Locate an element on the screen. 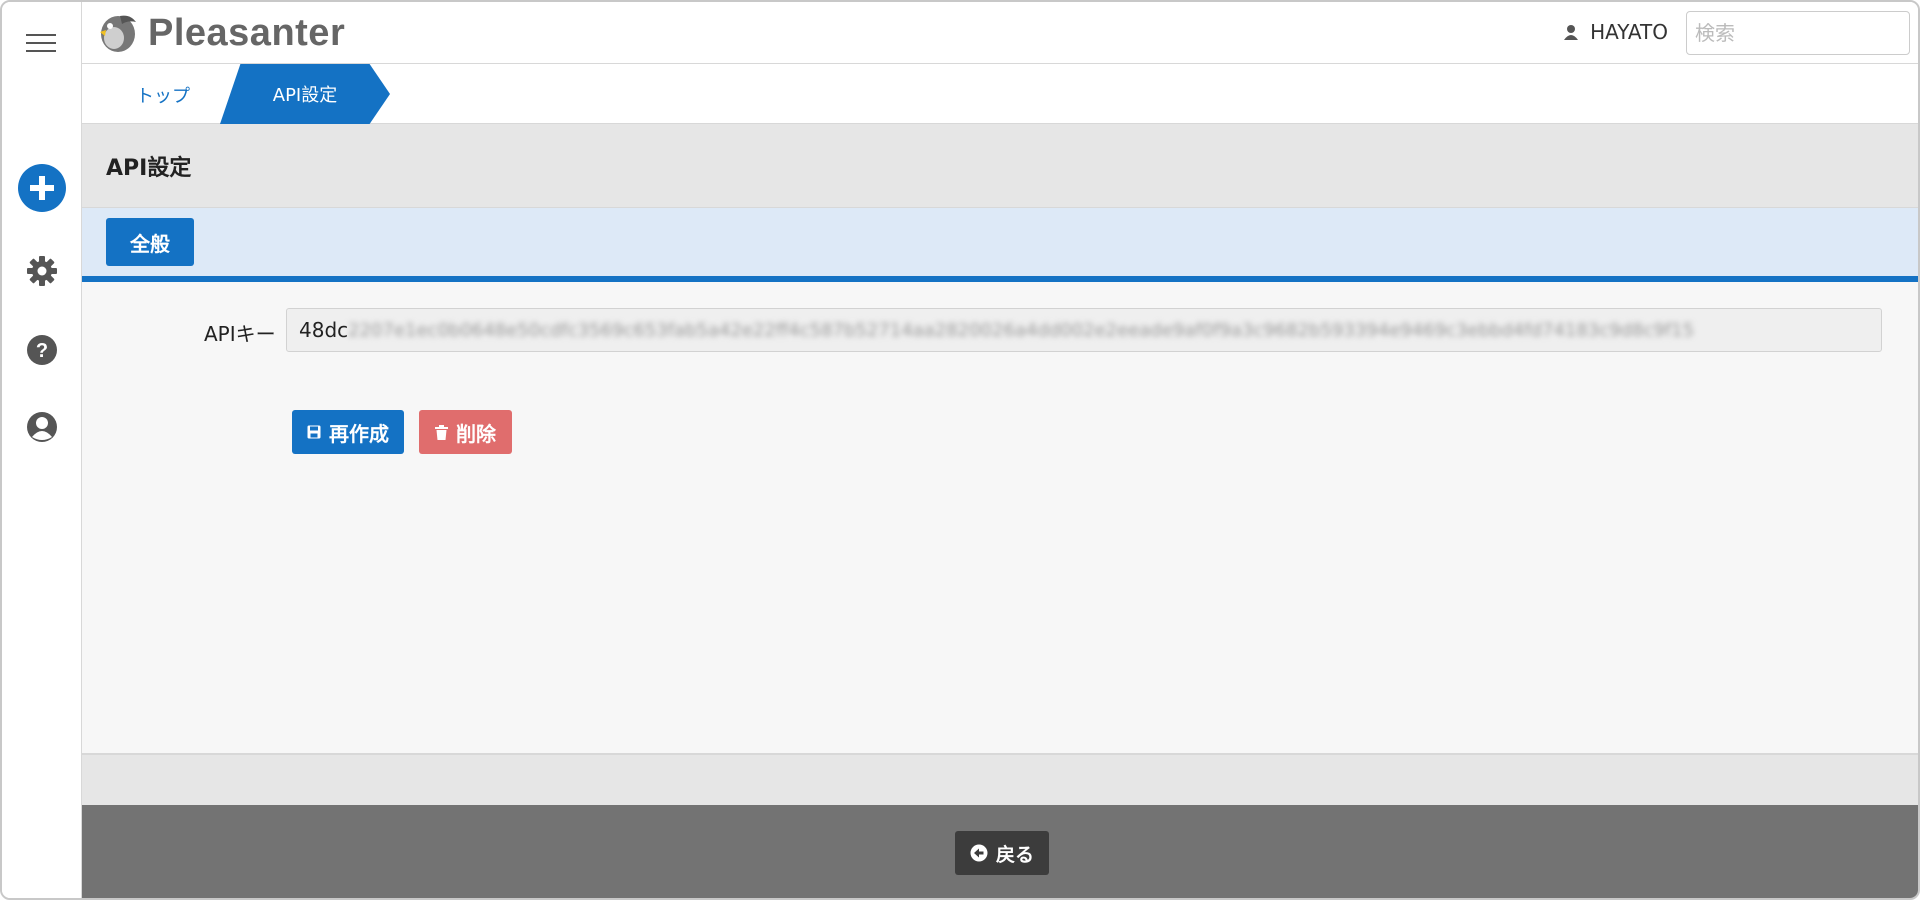  footer-bar: 戻る is located at coordinates (1000, 851).